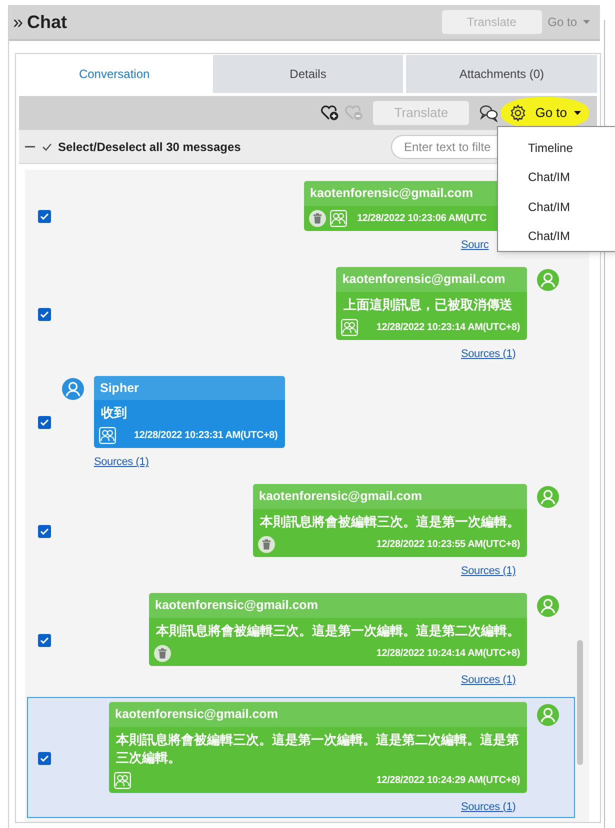 This screenshot has width=615, height=828. I want to click on message-text: 收到, so click(114, 413).